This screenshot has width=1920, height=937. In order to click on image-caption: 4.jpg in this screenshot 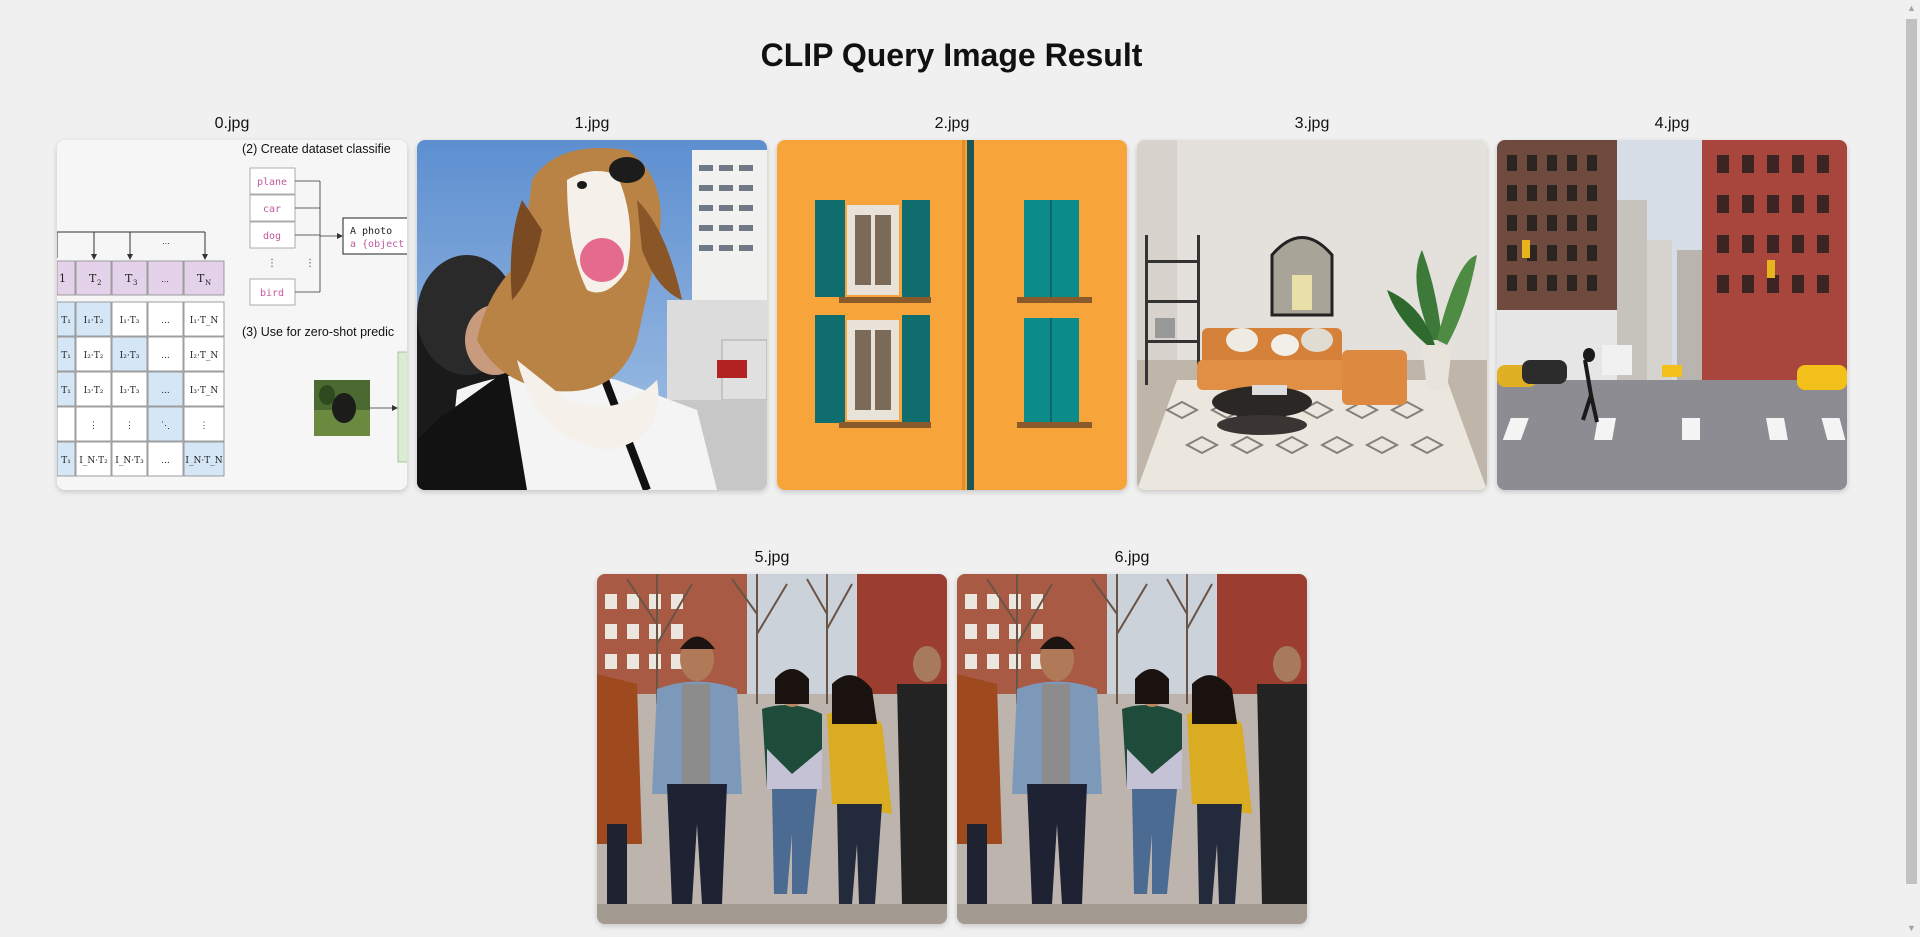, I will do `click(1672, 123)`.